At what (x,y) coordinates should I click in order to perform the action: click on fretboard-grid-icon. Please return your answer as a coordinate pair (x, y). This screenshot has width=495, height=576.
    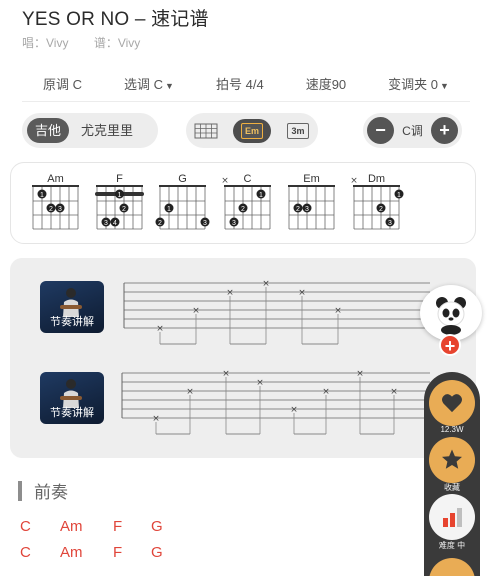
    Looking at the image, I should click on (206, 130).